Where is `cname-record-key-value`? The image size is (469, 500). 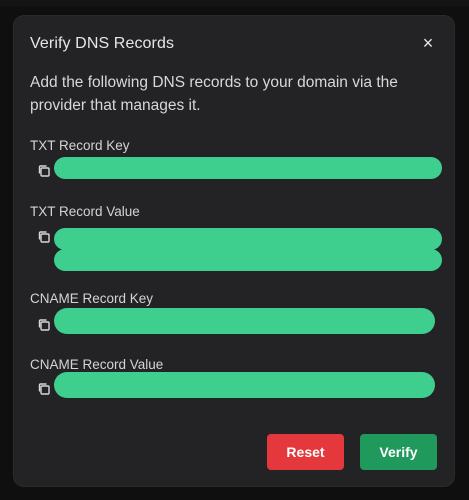
cname-record-key-value is located at coordinates (244, 321).